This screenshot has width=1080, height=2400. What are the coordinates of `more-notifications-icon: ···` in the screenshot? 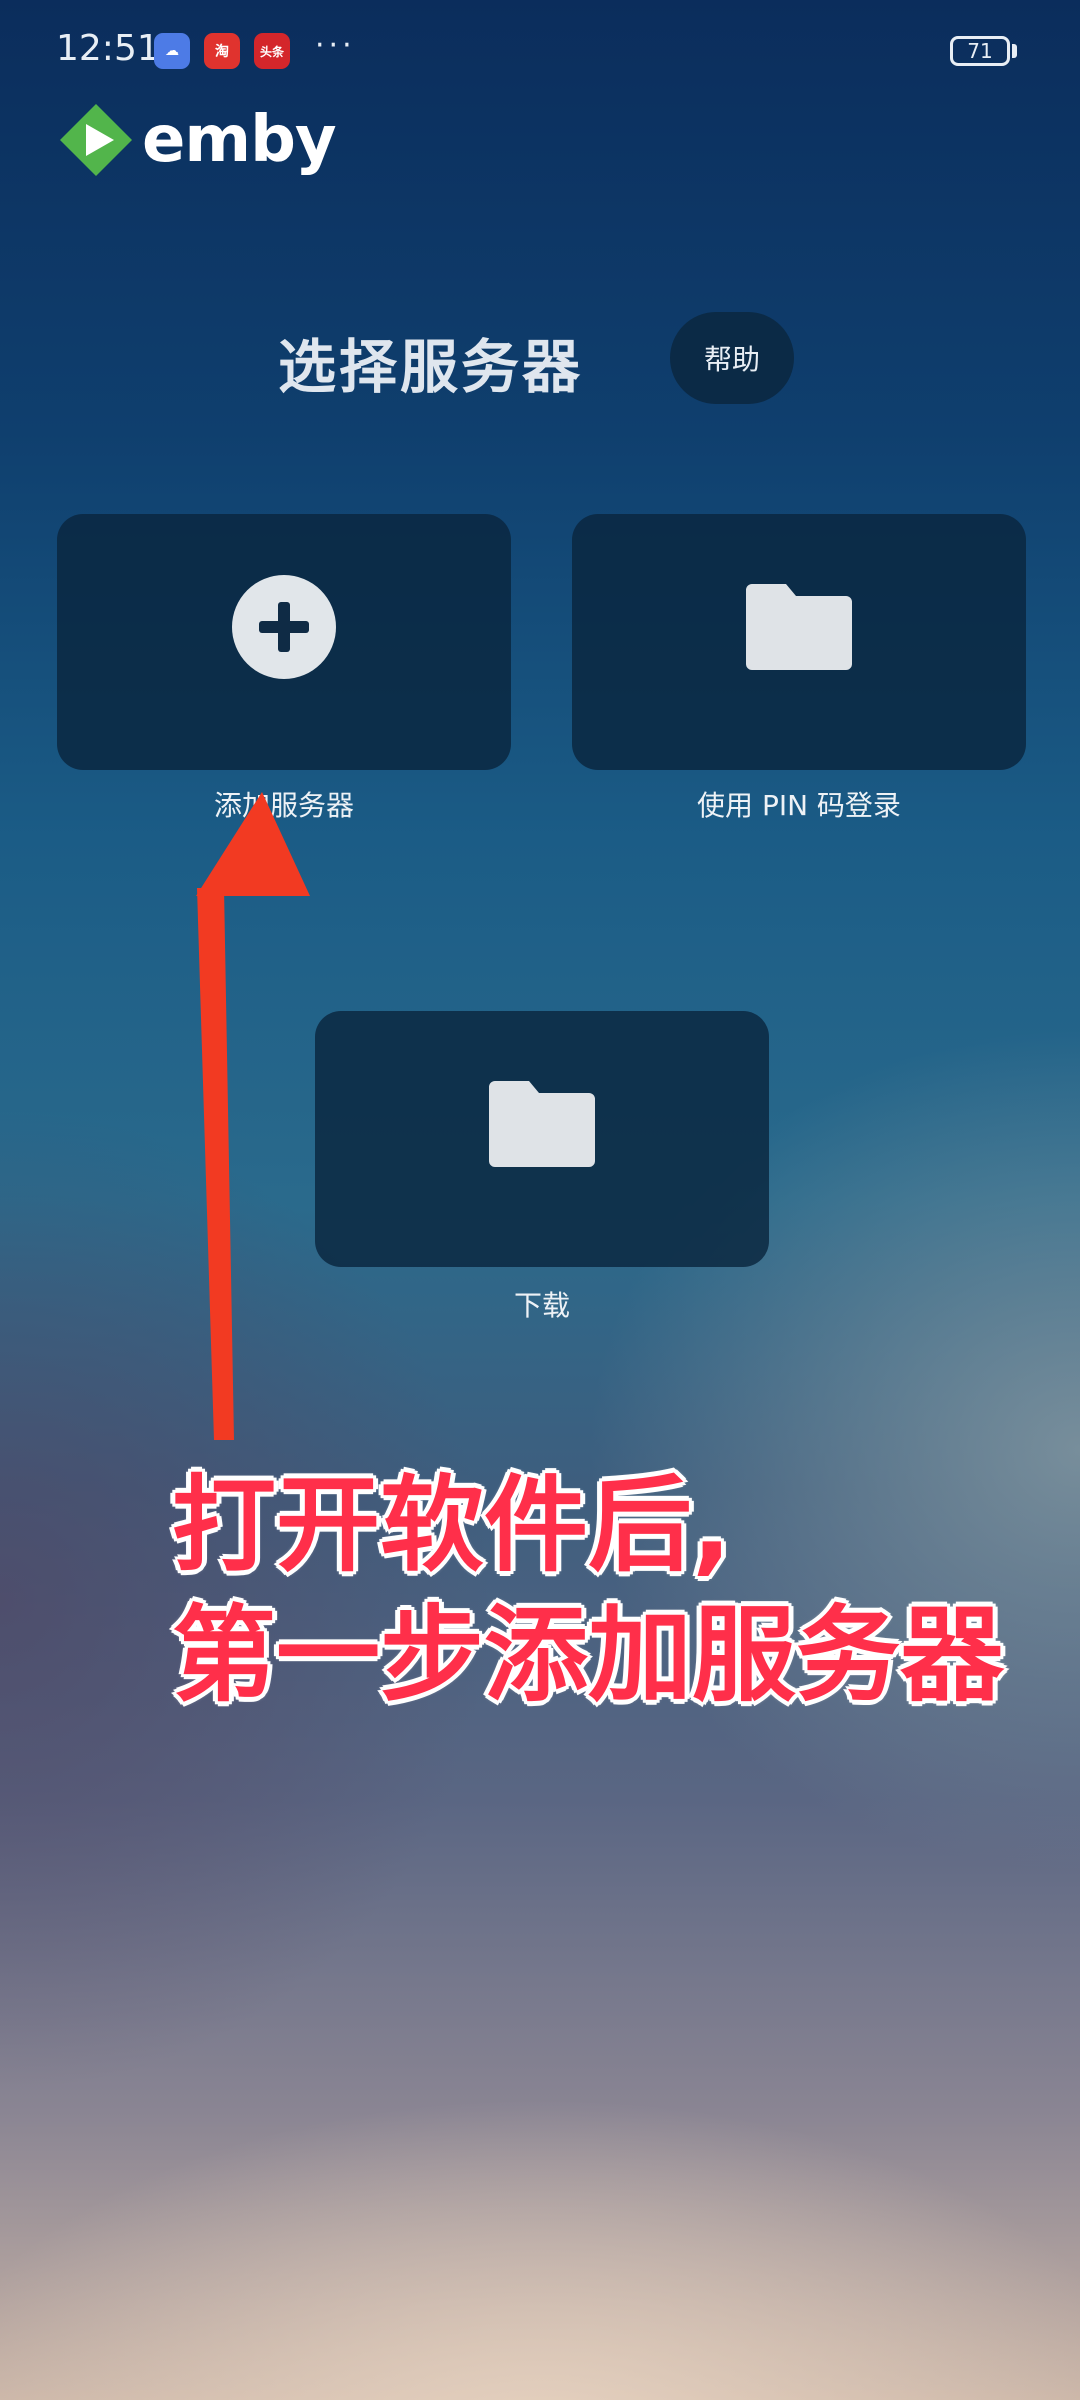 It's located at (335, 45).